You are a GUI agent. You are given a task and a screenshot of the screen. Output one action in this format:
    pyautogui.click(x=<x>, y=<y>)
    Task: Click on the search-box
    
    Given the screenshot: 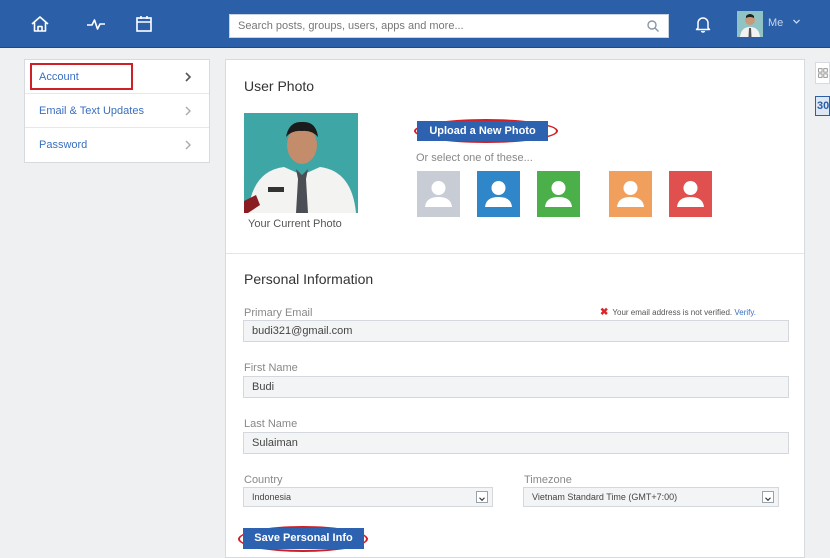 What is the action you would take?
    pyautogui.click(x=449, y=26)
    